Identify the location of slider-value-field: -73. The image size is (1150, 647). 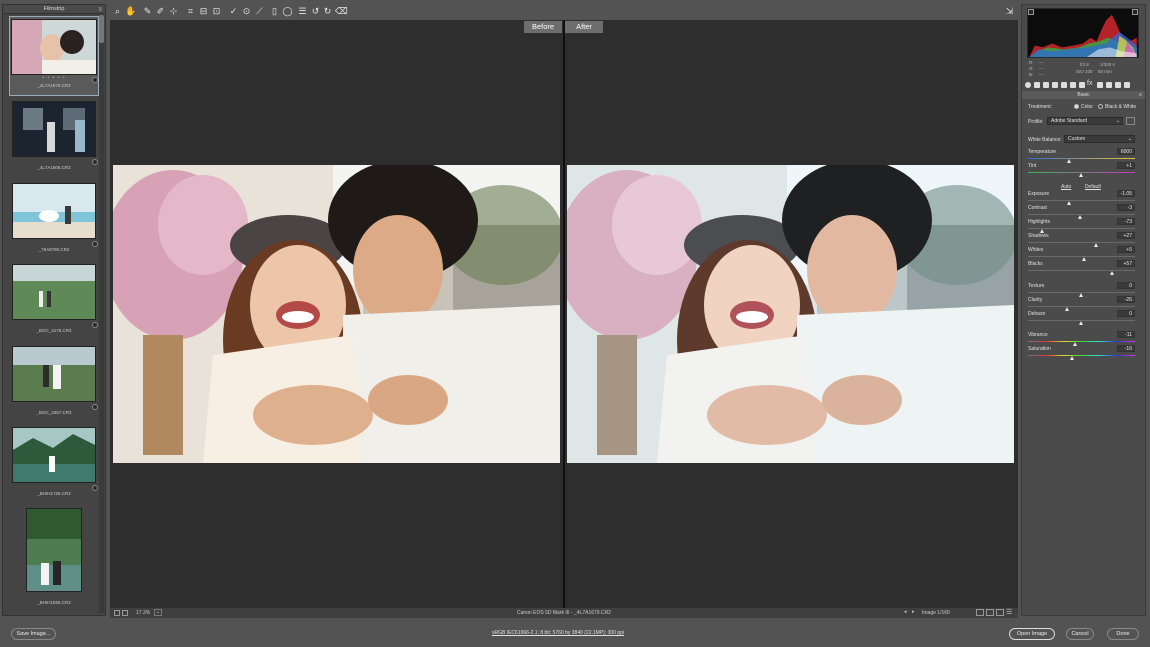
(1126, 221).